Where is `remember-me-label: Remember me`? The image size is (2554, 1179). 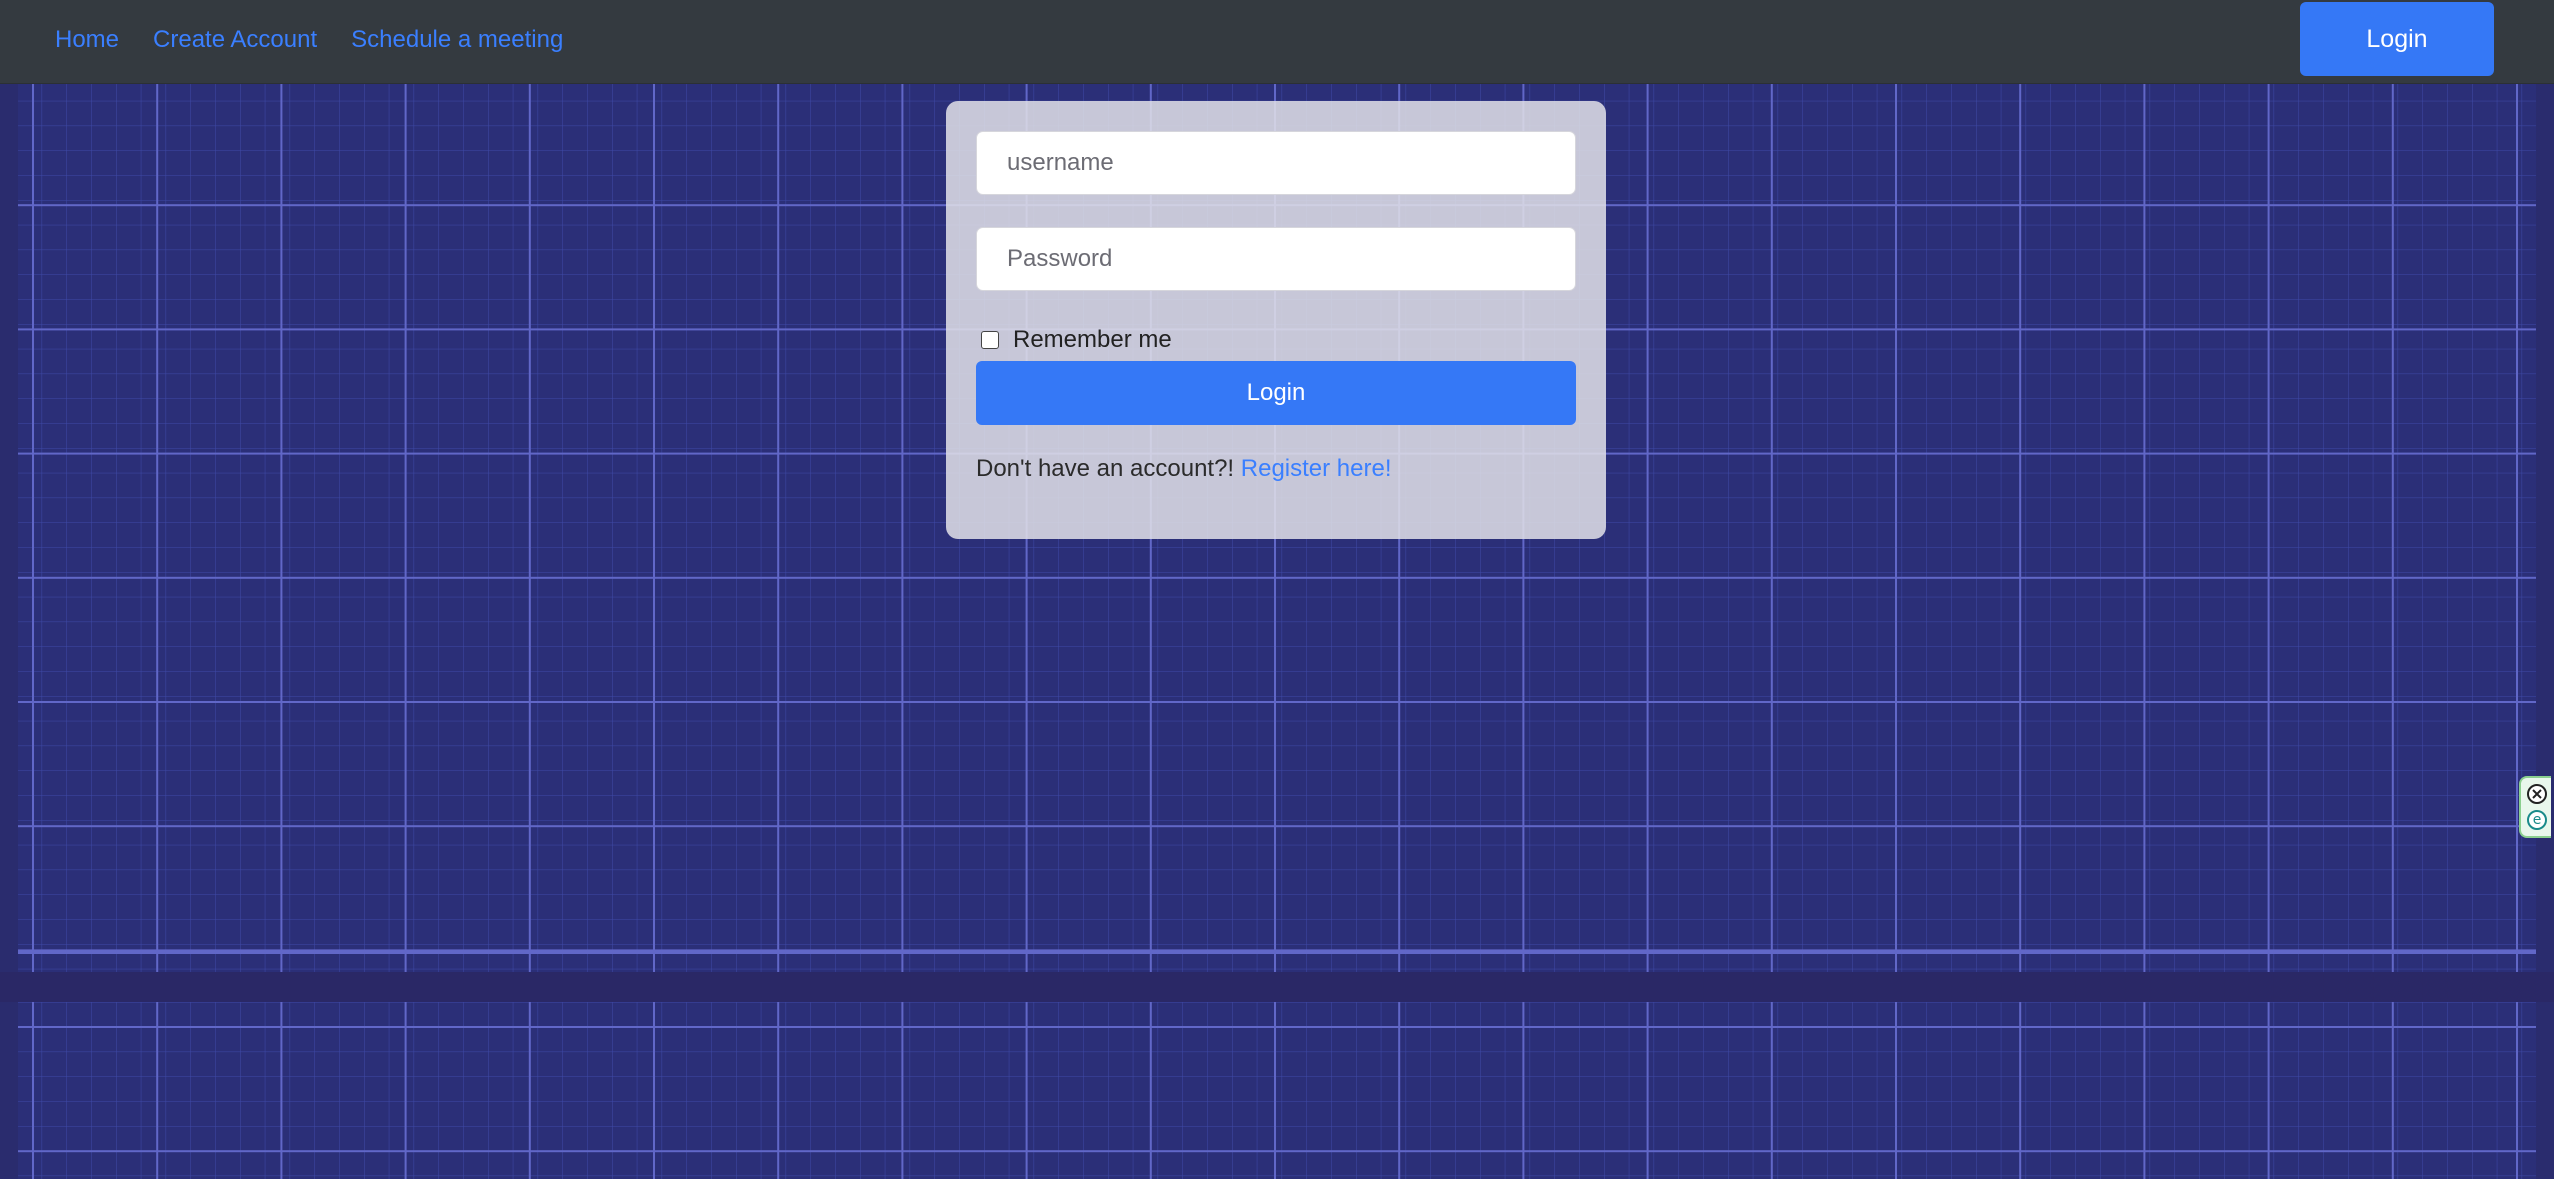
remember-me-label: Remember me is located at coordinates (1092, 339).